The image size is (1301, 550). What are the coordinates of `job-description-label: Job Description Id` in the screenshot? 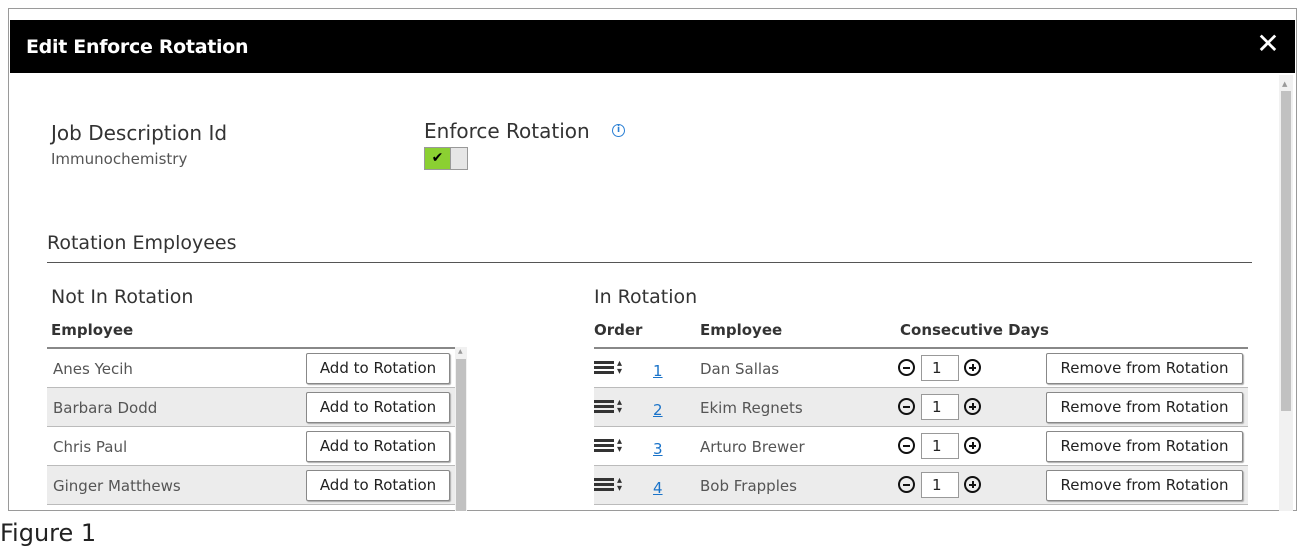 It's located at (139, 133).